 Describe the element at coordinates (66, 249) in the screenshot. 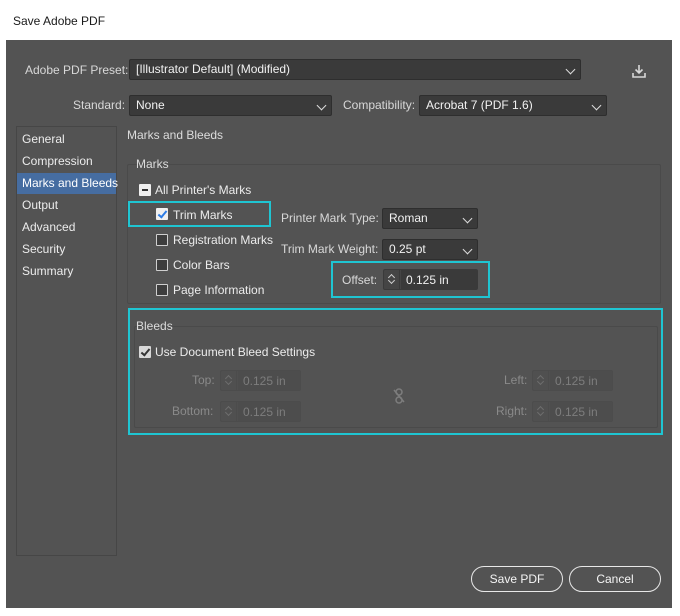

I see `sidebar-item-security: Security` at that location.